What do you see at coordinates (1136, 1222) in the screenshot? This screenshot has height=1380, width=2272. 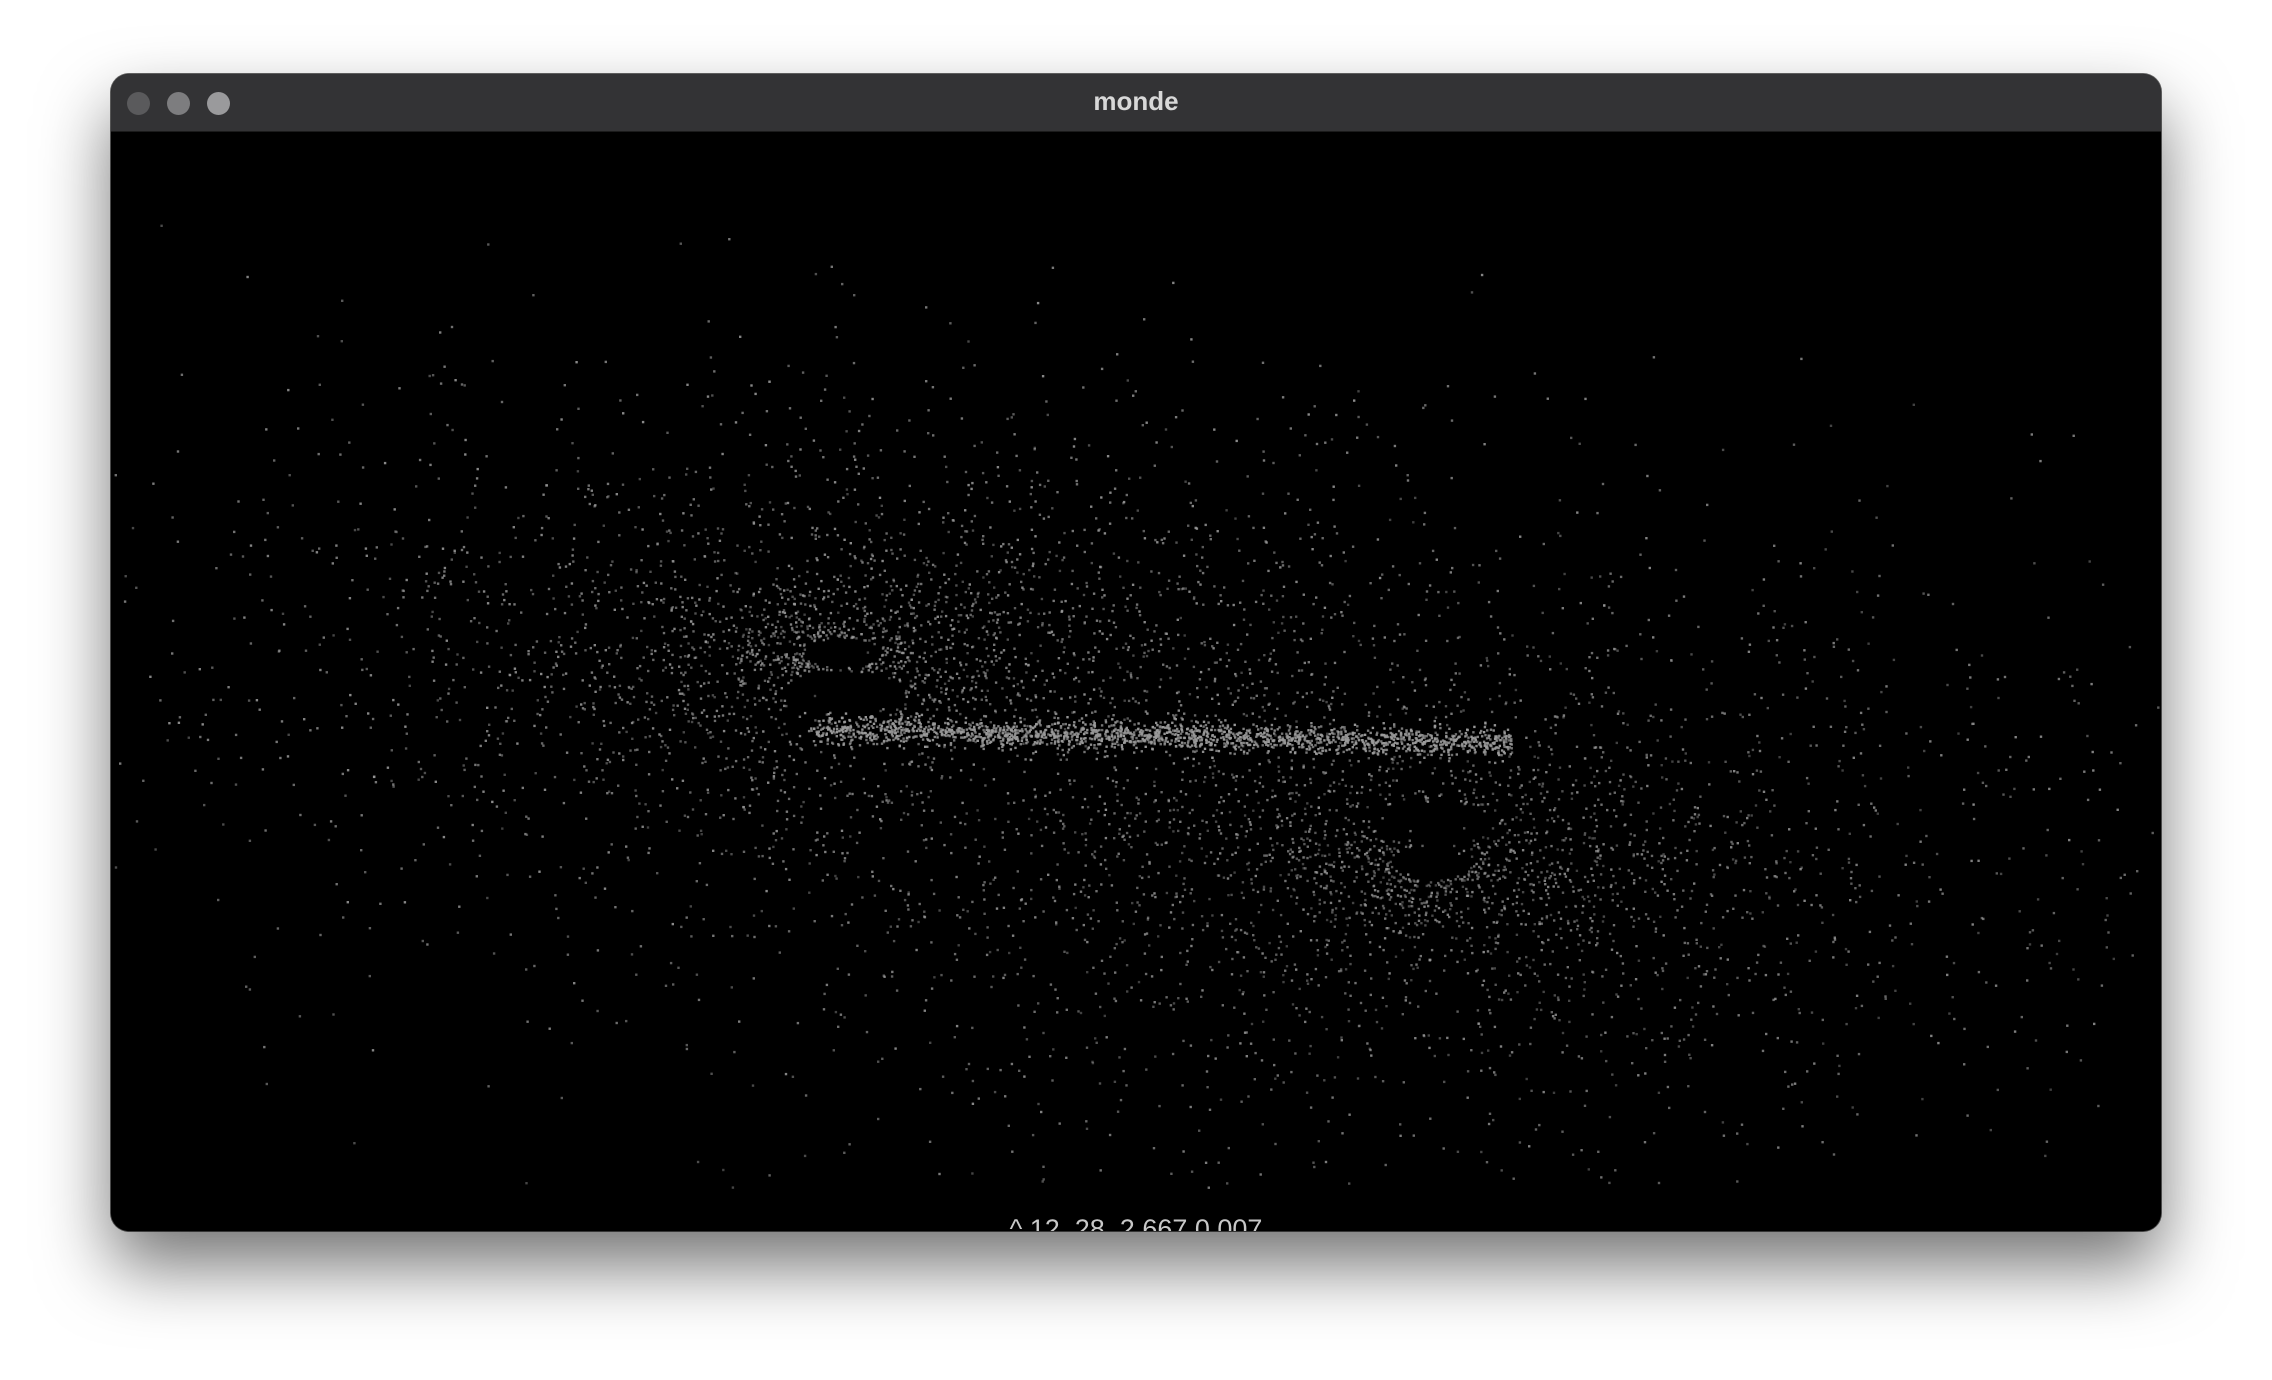 I see `parameter-readout: ^ 12. 28. 2.667 0.007` at bounding box center [1136, 1222].